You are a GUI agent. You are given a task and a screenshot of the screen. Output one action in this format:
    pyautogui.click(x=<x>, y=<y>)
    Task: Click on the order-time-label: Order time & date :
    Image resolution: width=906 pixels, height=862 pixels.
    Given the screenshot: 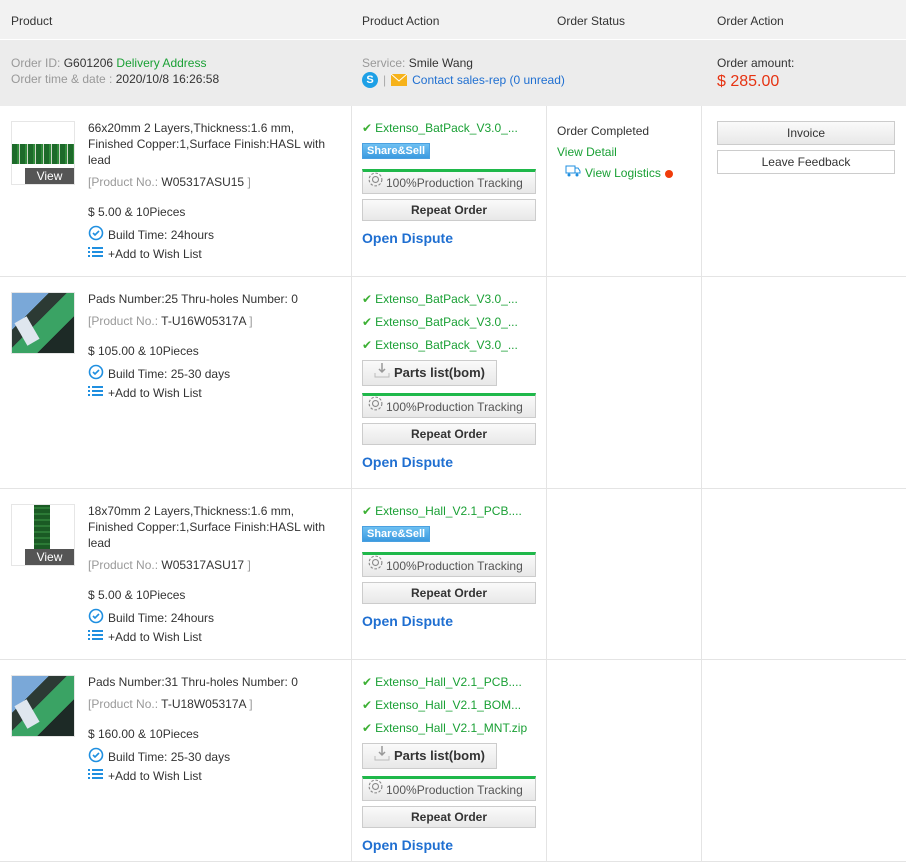 What is the action you would take?
    pyautogui.click(x=62, y=79)
    